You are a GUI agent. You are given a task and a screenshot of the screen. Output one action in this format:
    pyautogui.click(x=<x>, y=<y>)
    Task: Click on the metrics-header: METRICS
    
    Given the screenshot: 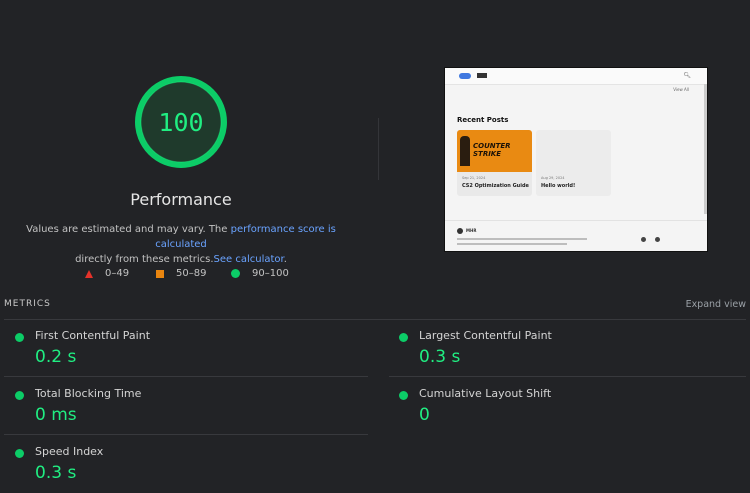 What is the action you would take?
    pyautogui.click(x=27, y=304)
    